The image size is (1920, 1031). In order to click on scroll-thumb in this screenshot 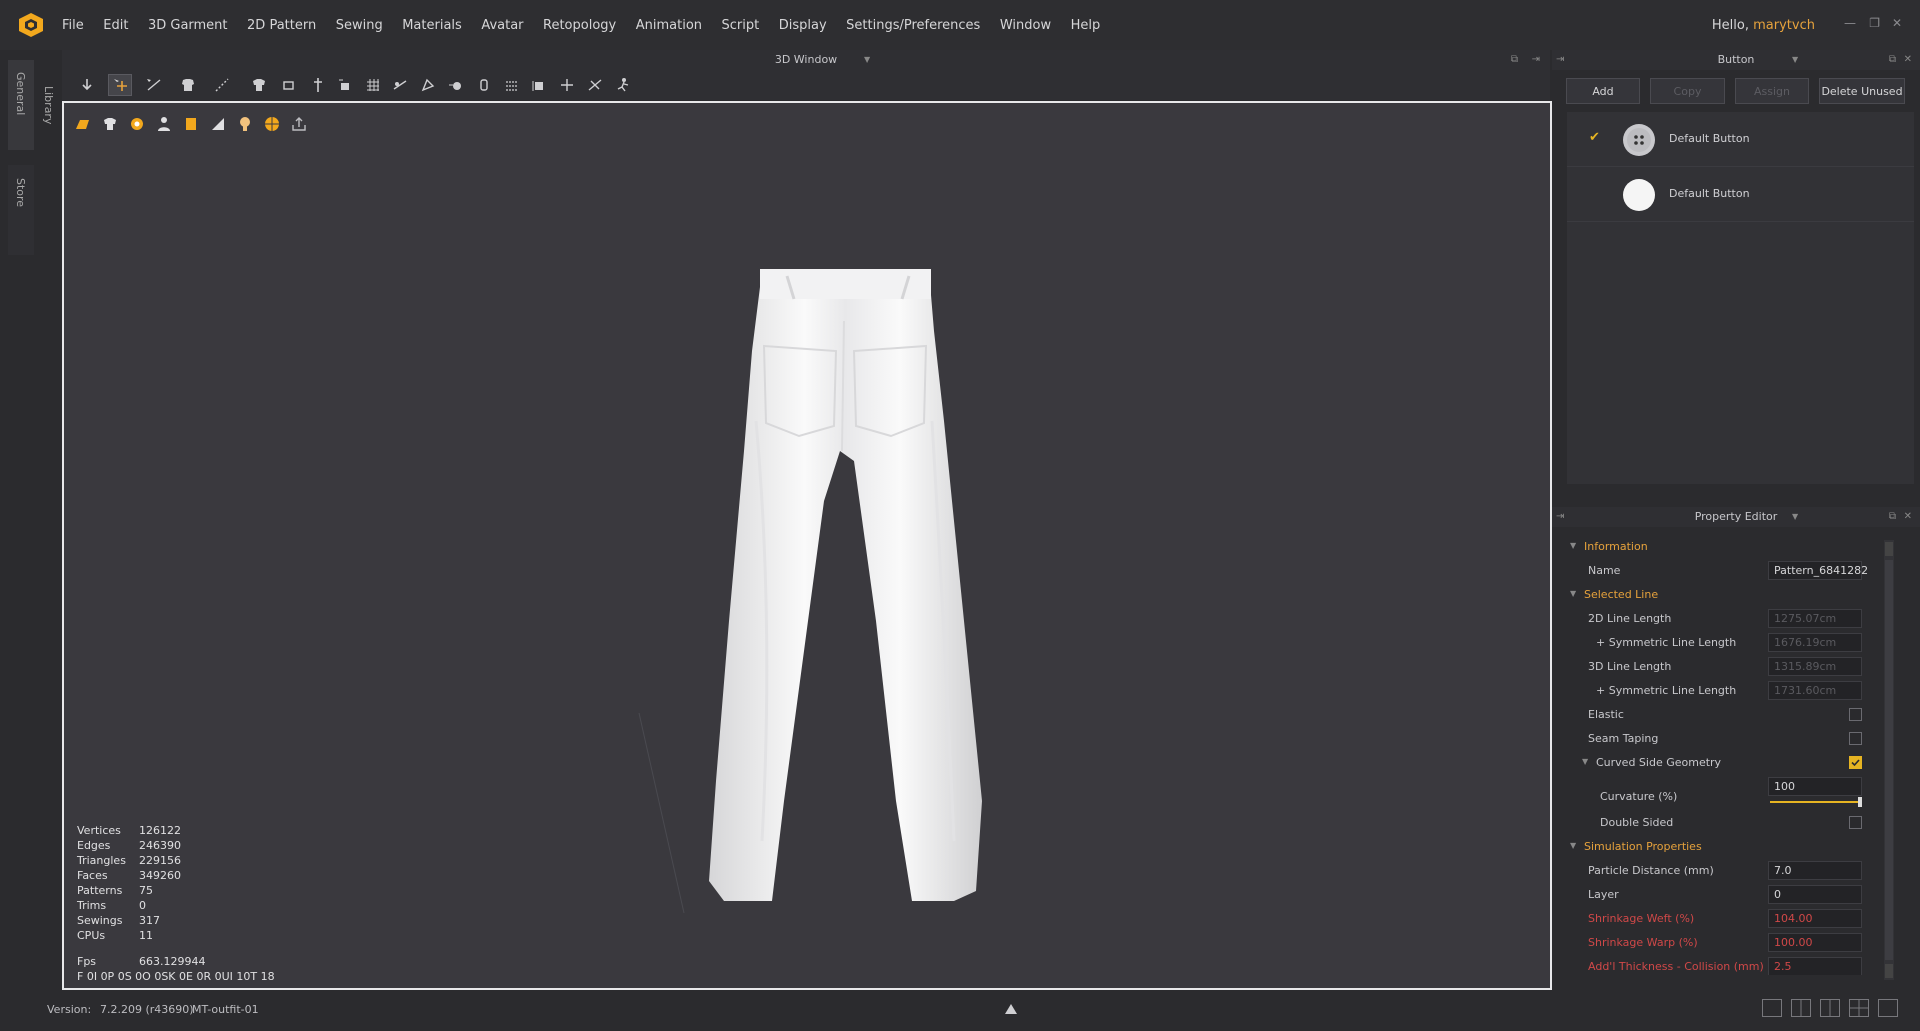, I will do `click(1889, 760)`.